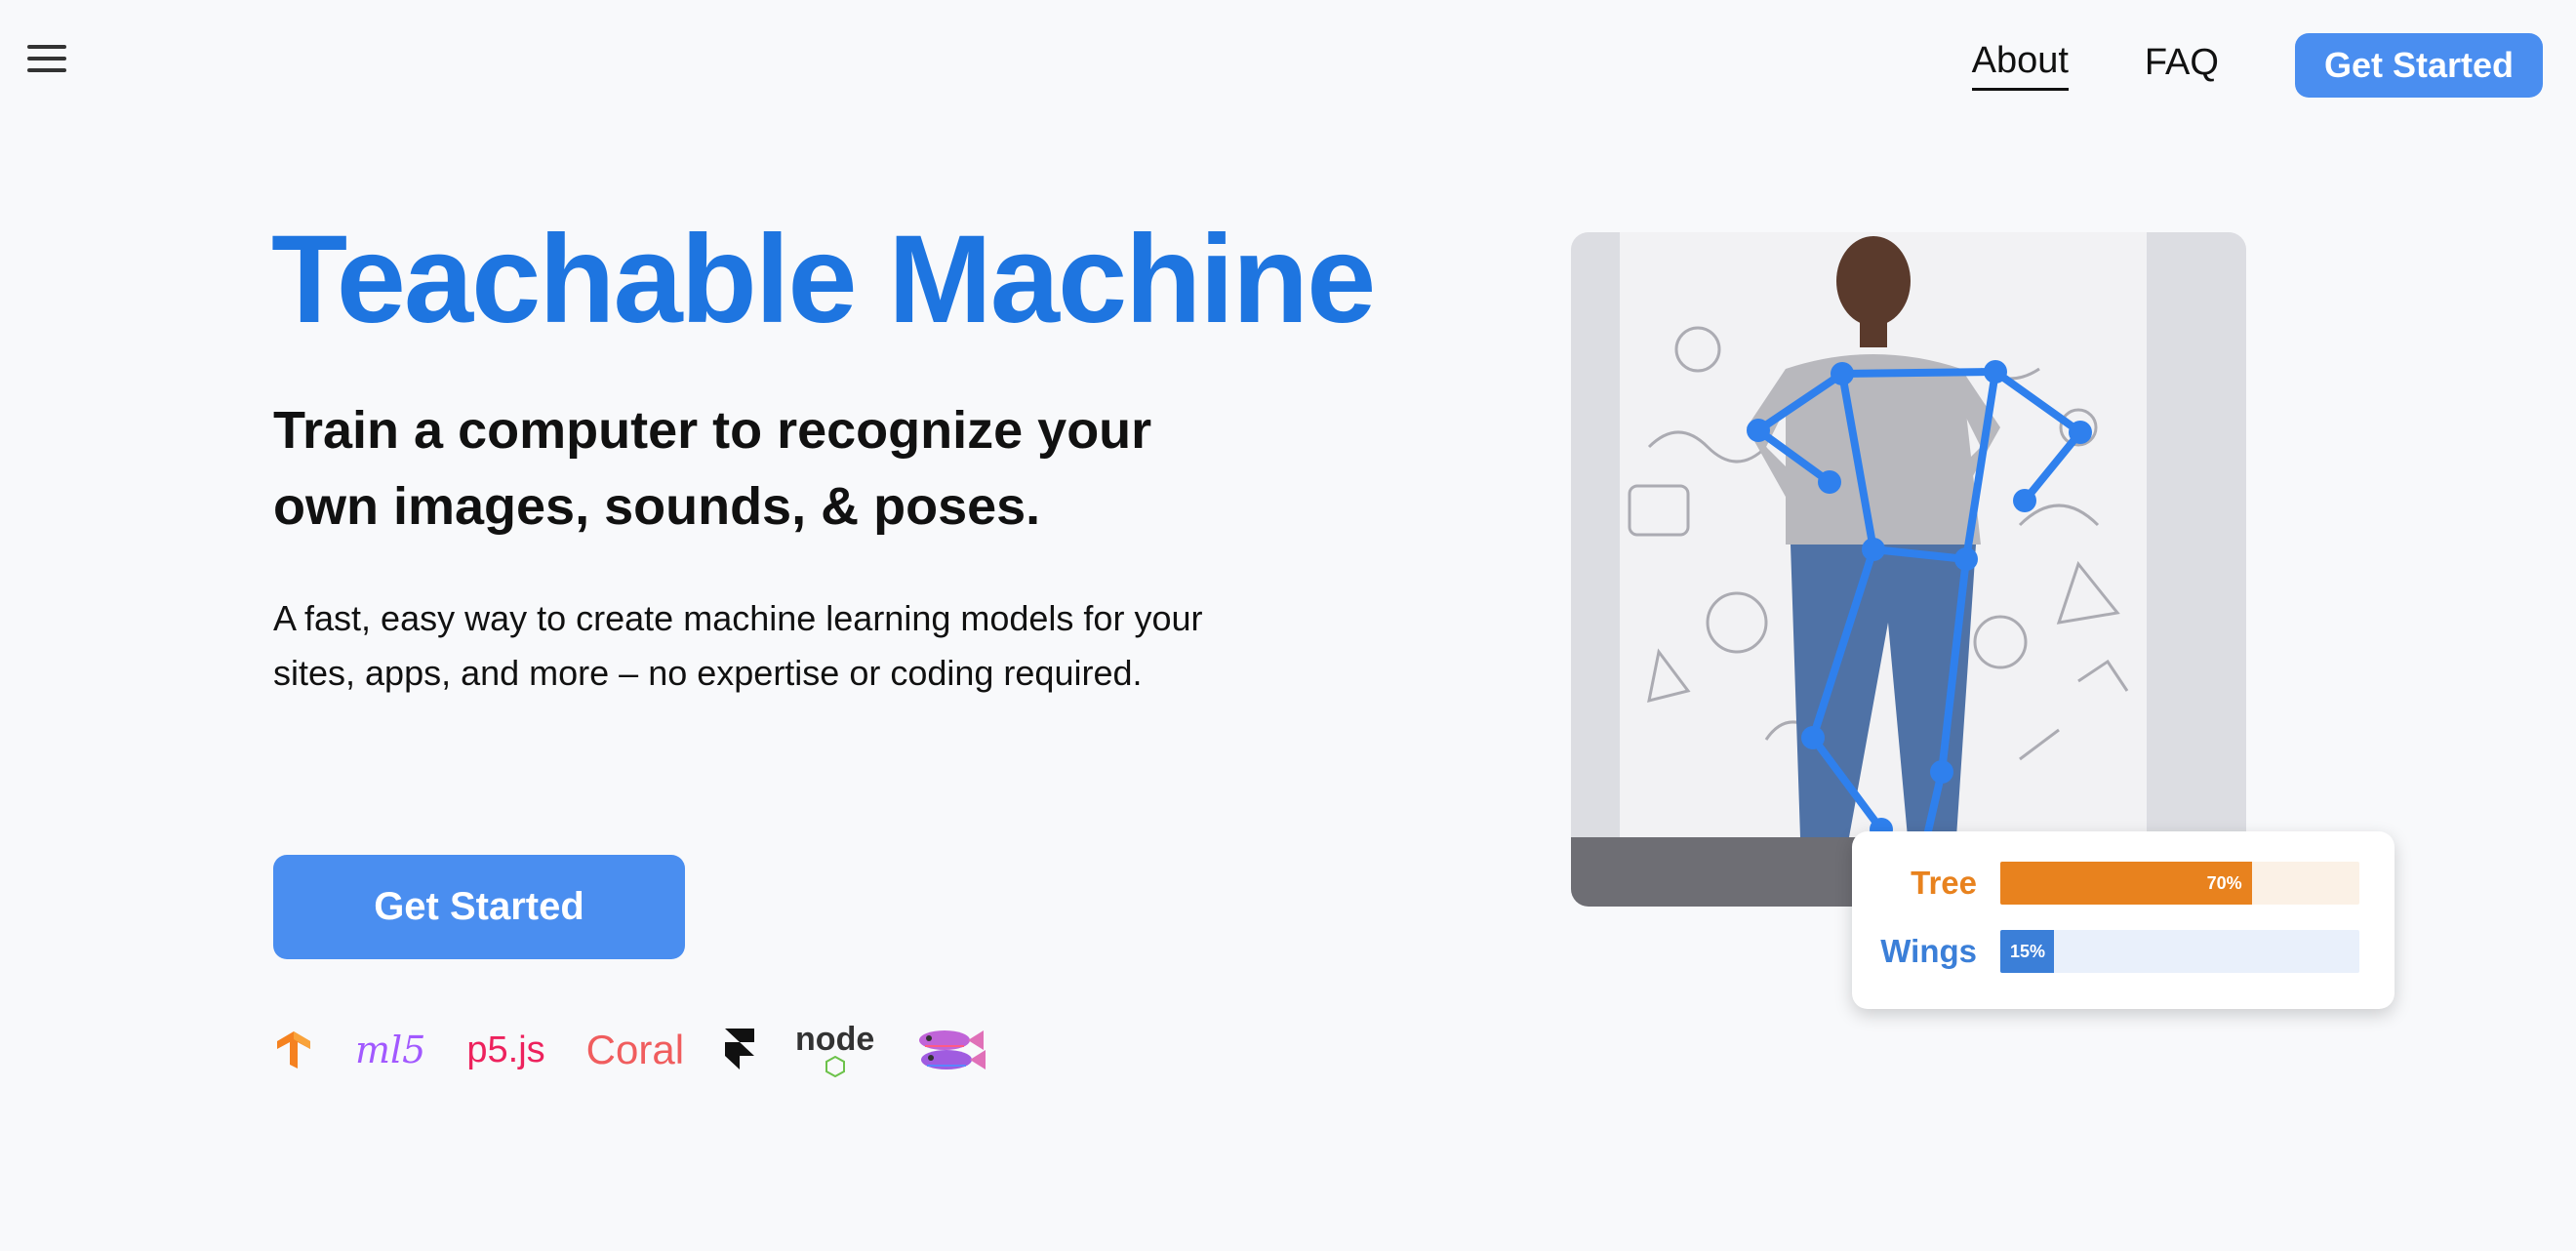  I want to click on prediction-row-wings: Wings 15%, so click(2115, 951).